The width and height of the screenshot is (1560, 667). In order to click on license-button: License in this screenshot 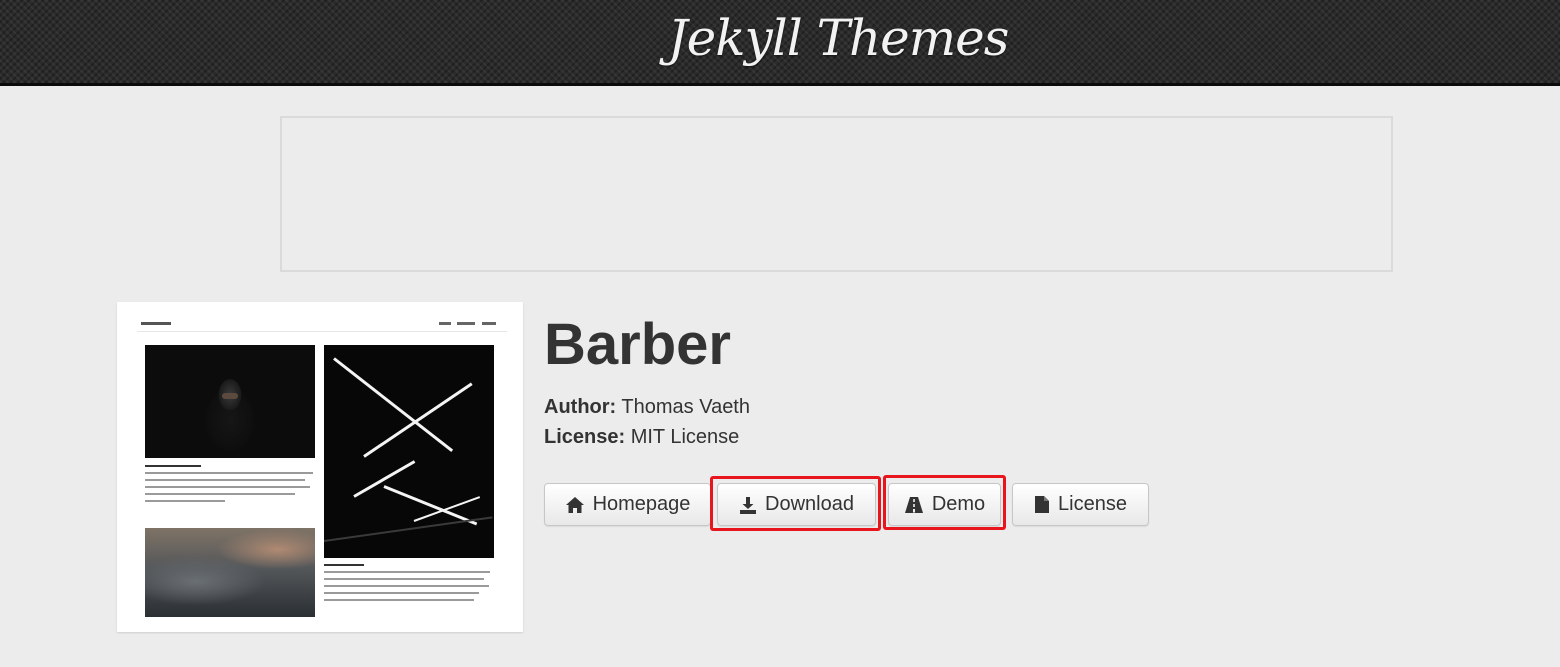, I will do `click(1080, 504)`.